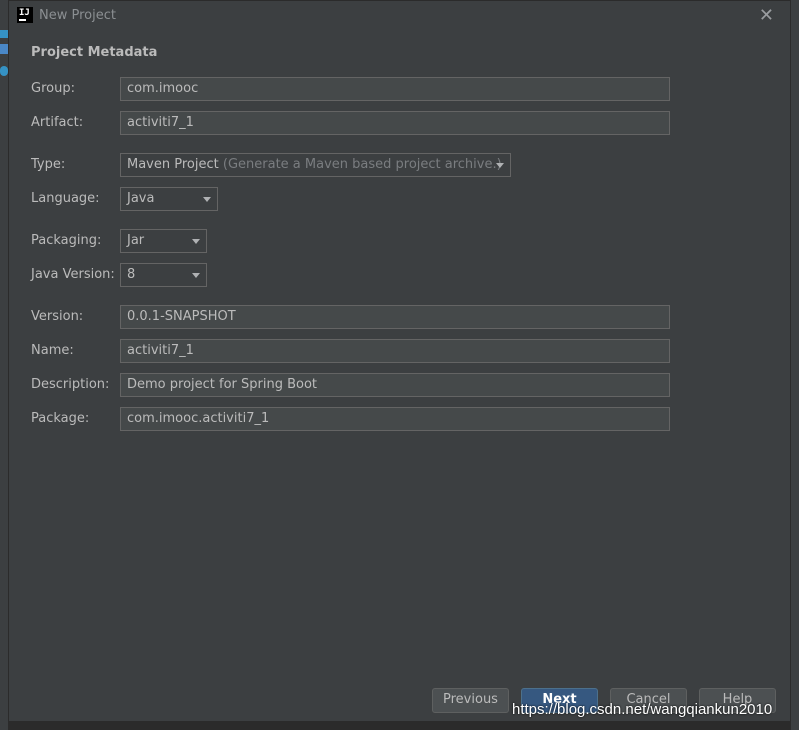 This screenshot has height=730, width=799. Describe the element at coordinates (642, 709) in the screenshot. I see `watermark-text: https://blog.csdn.net/wangqiankun2010` at that location.